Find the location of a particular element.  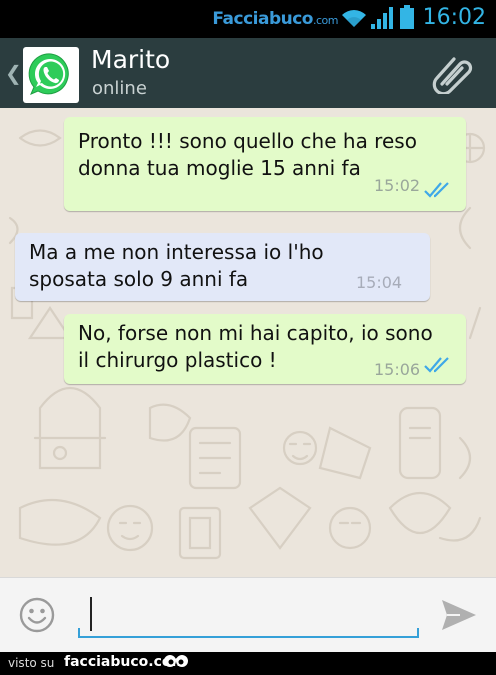

avatar is located at coordinates (51, 75).